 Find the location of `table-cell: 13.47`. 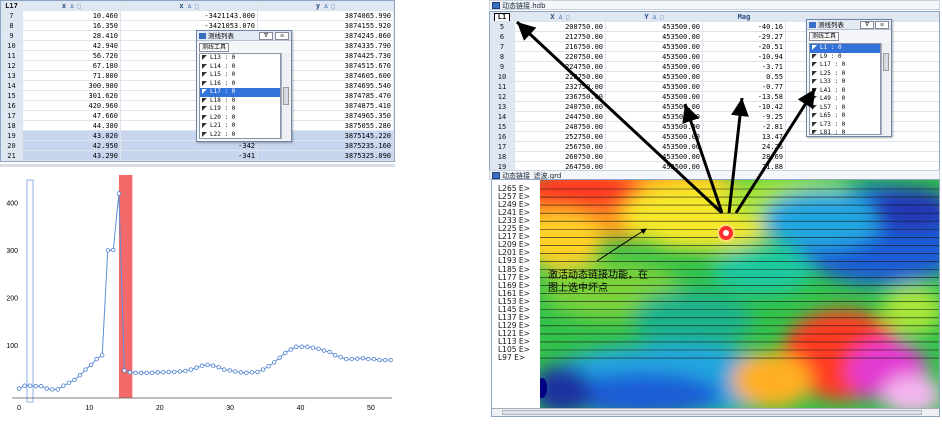

table-cell: 13.47 is located at coordinates (744, 136).